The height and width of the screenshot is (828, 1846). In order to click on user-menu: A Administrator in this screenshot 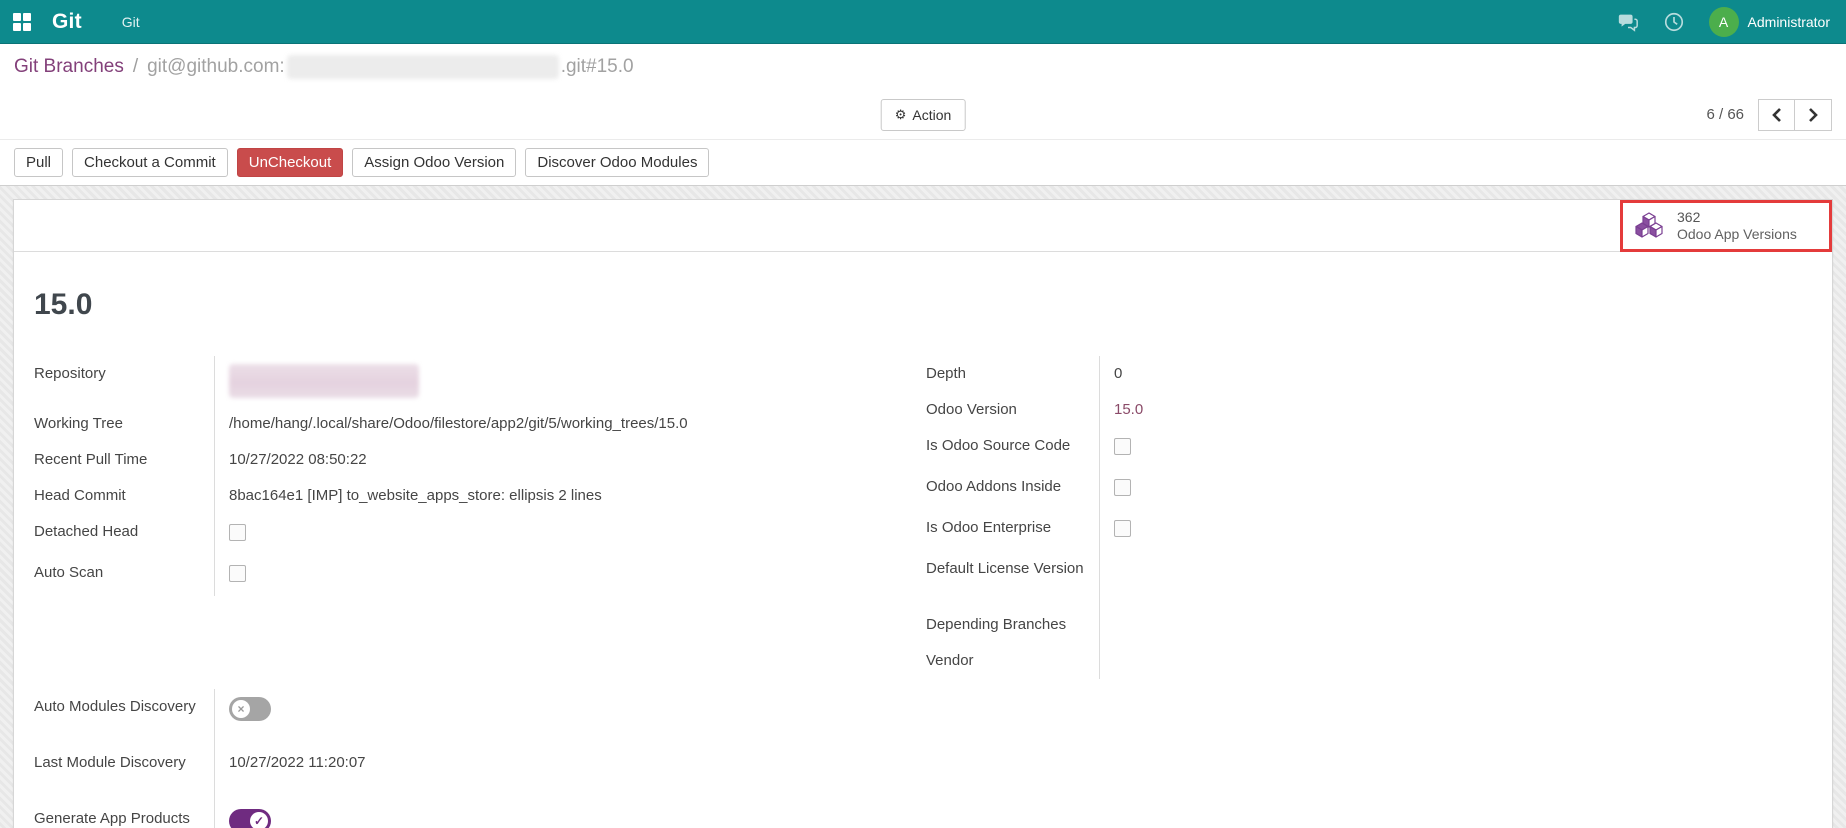, I will do `click(1769, 21)`.